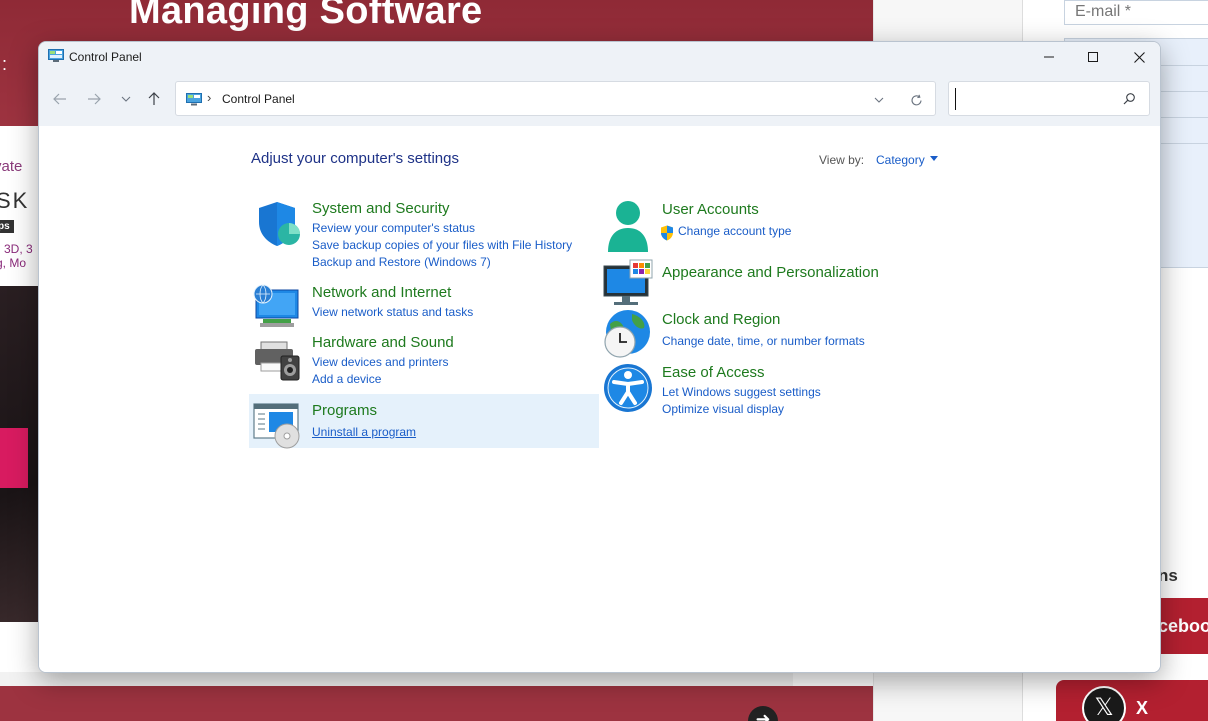 The image size is (1208, 721). What do you see at coordinates (277, 224) in the screenshot?
I see `shield-icon` at bounding box center [277, 224].